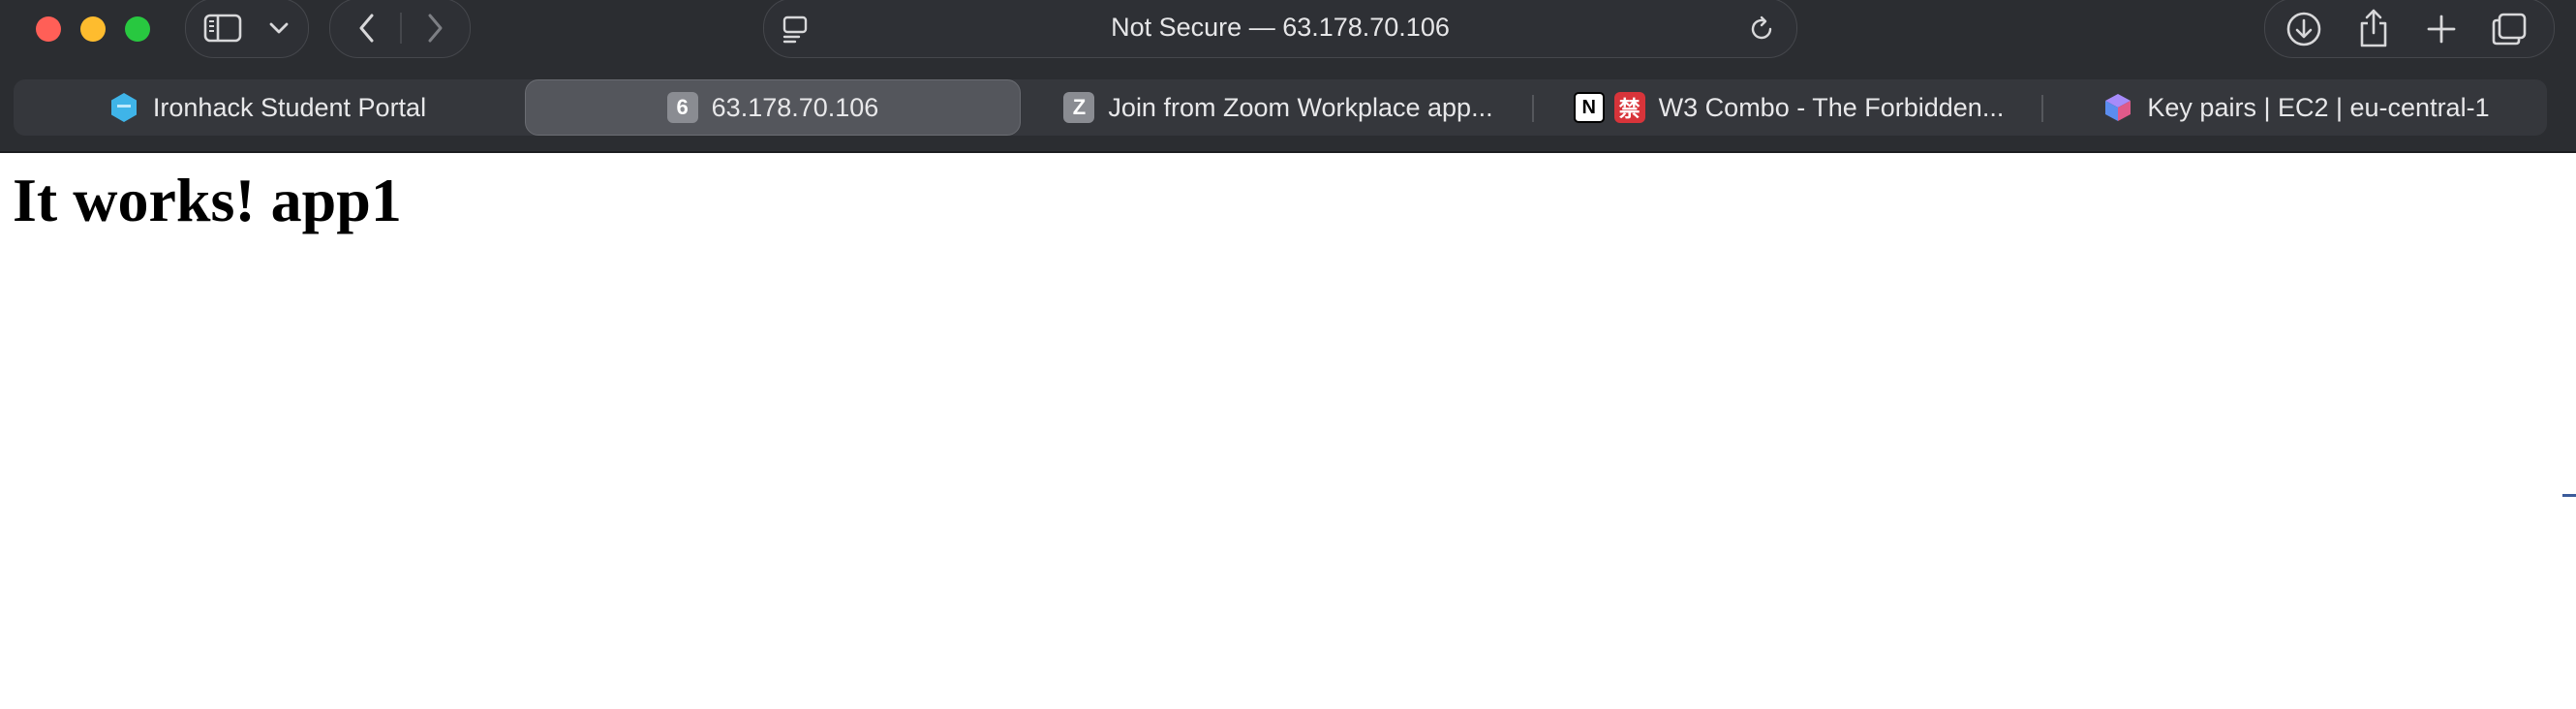  Describe the element at coordinates (137, 29) in the screenshot. I see `maximize-window-button` at that location.